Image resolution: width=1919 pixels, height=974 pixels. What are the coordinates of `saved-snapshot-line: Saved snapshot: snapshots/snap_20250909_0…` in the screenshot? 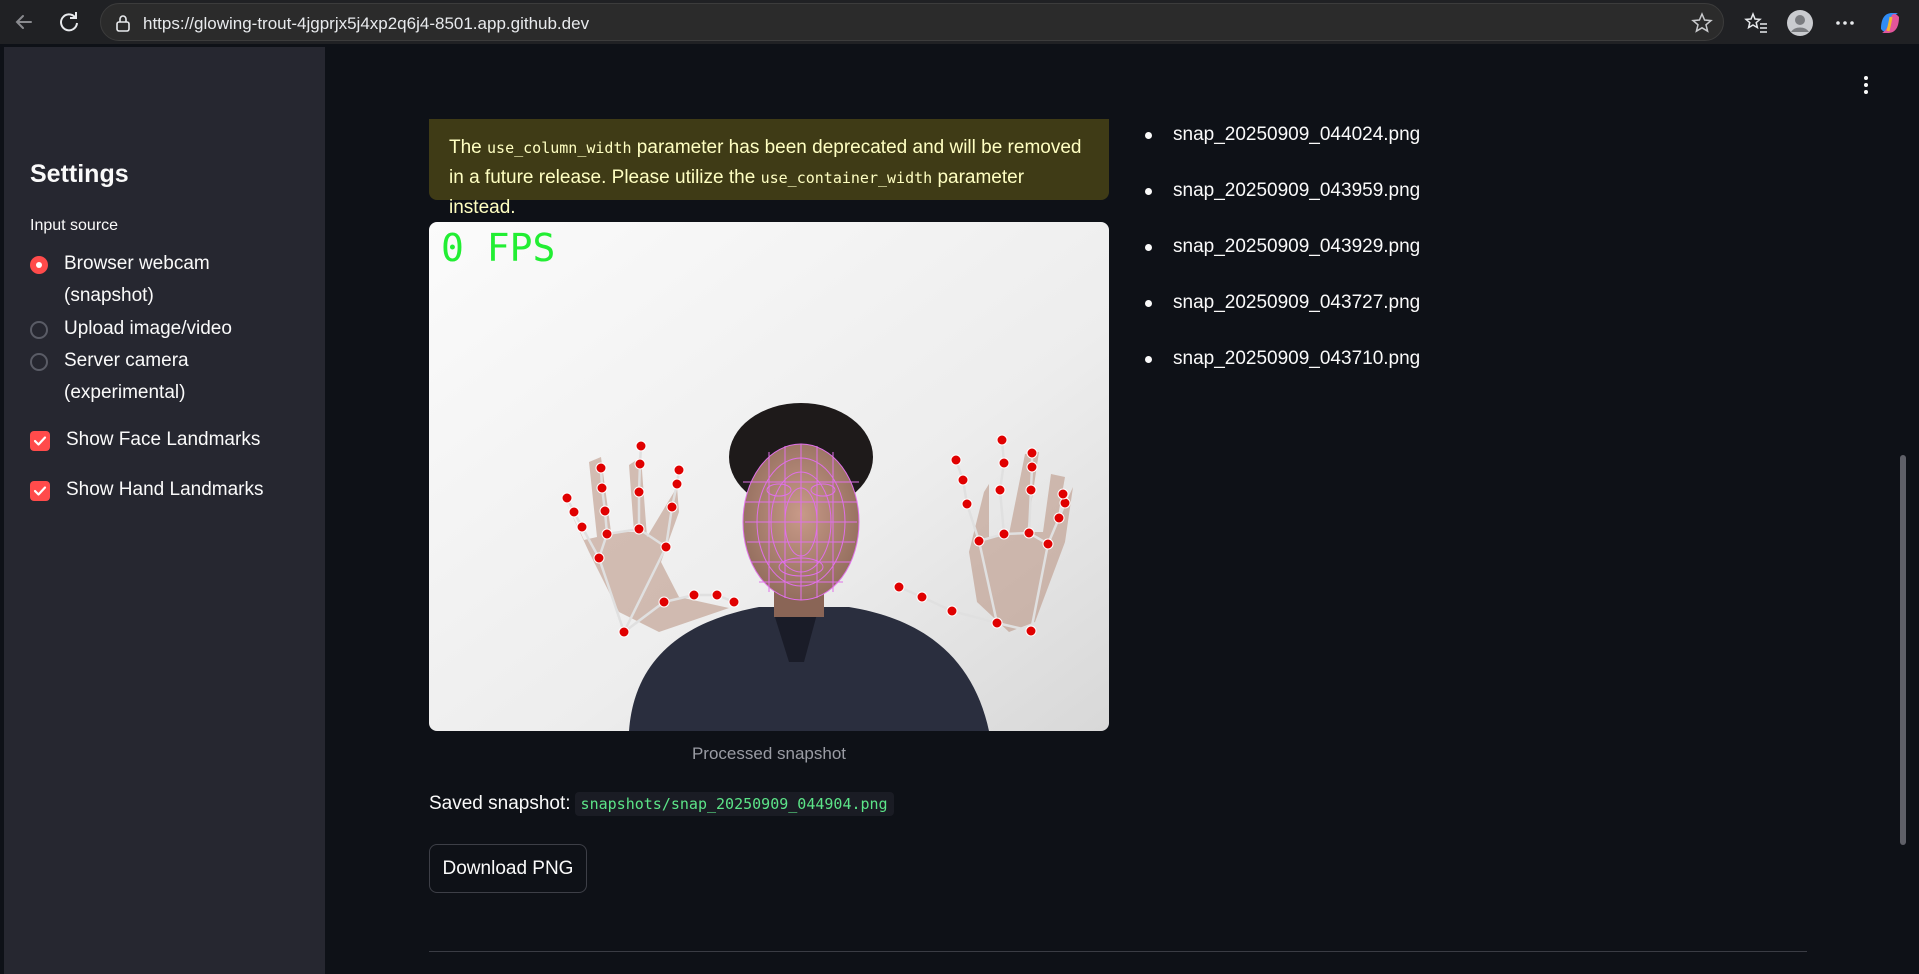 It's located at (661, 804).